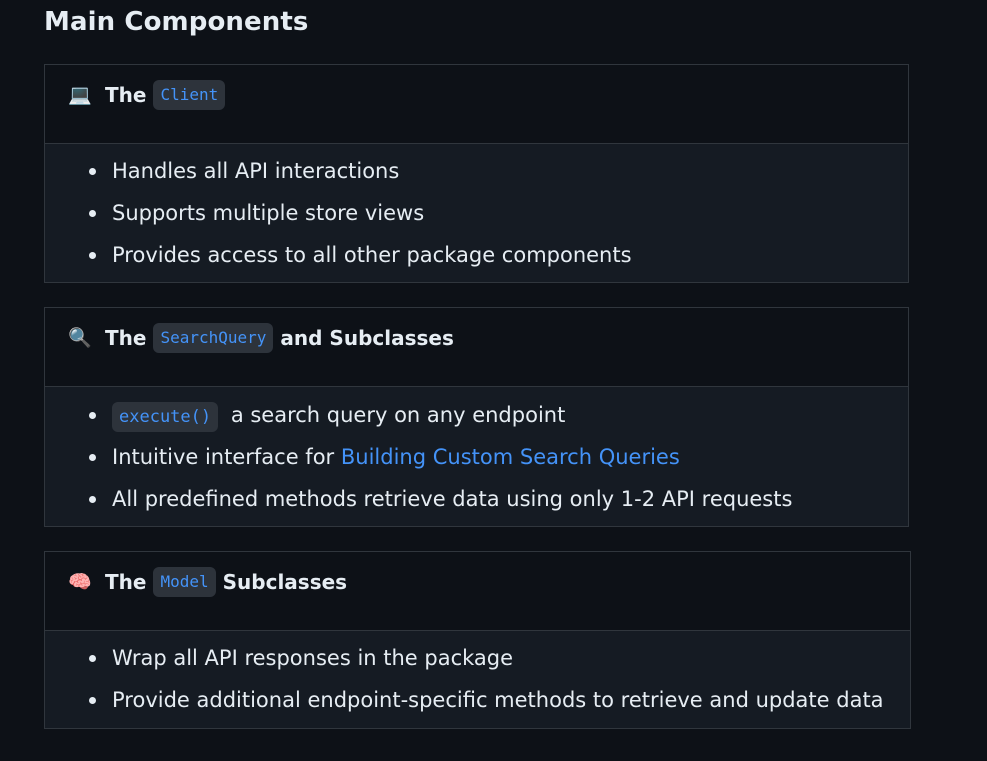 Image resolution: width=987 pixels, height=761 pixels. I want to click on item-text: a search query on any endpoint, so click(398, 415).